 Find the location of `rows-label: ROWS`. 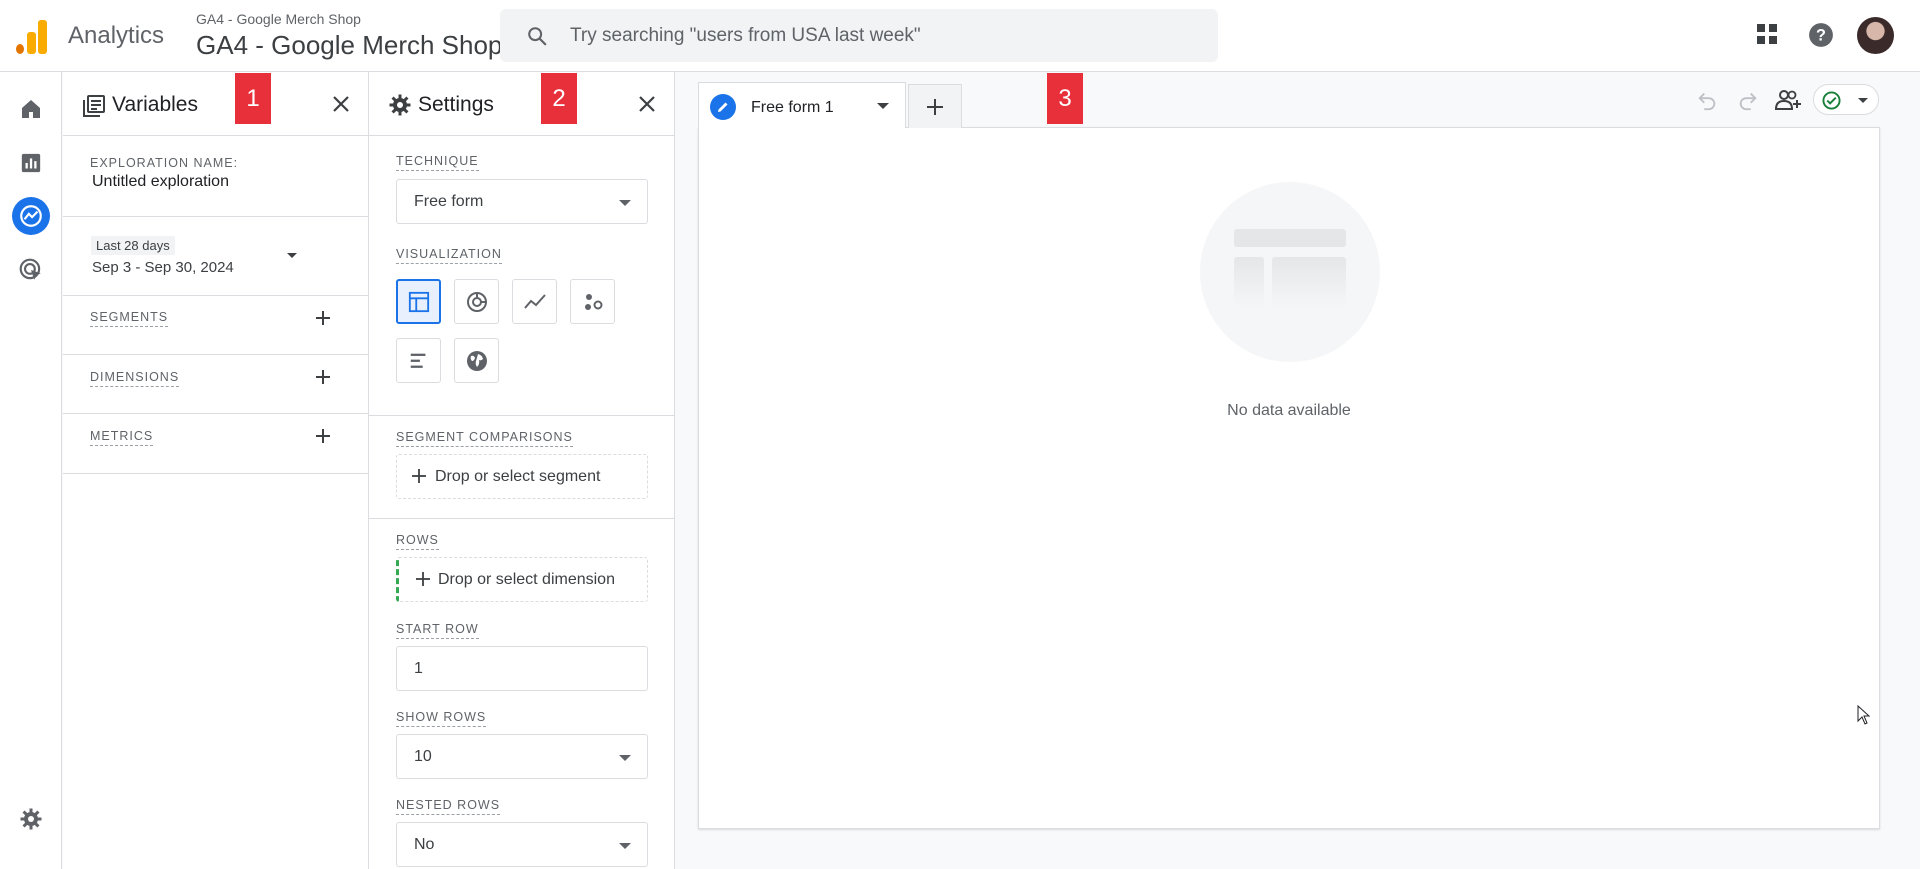

rows-label: ROWS is located at coordinates (417, 541).